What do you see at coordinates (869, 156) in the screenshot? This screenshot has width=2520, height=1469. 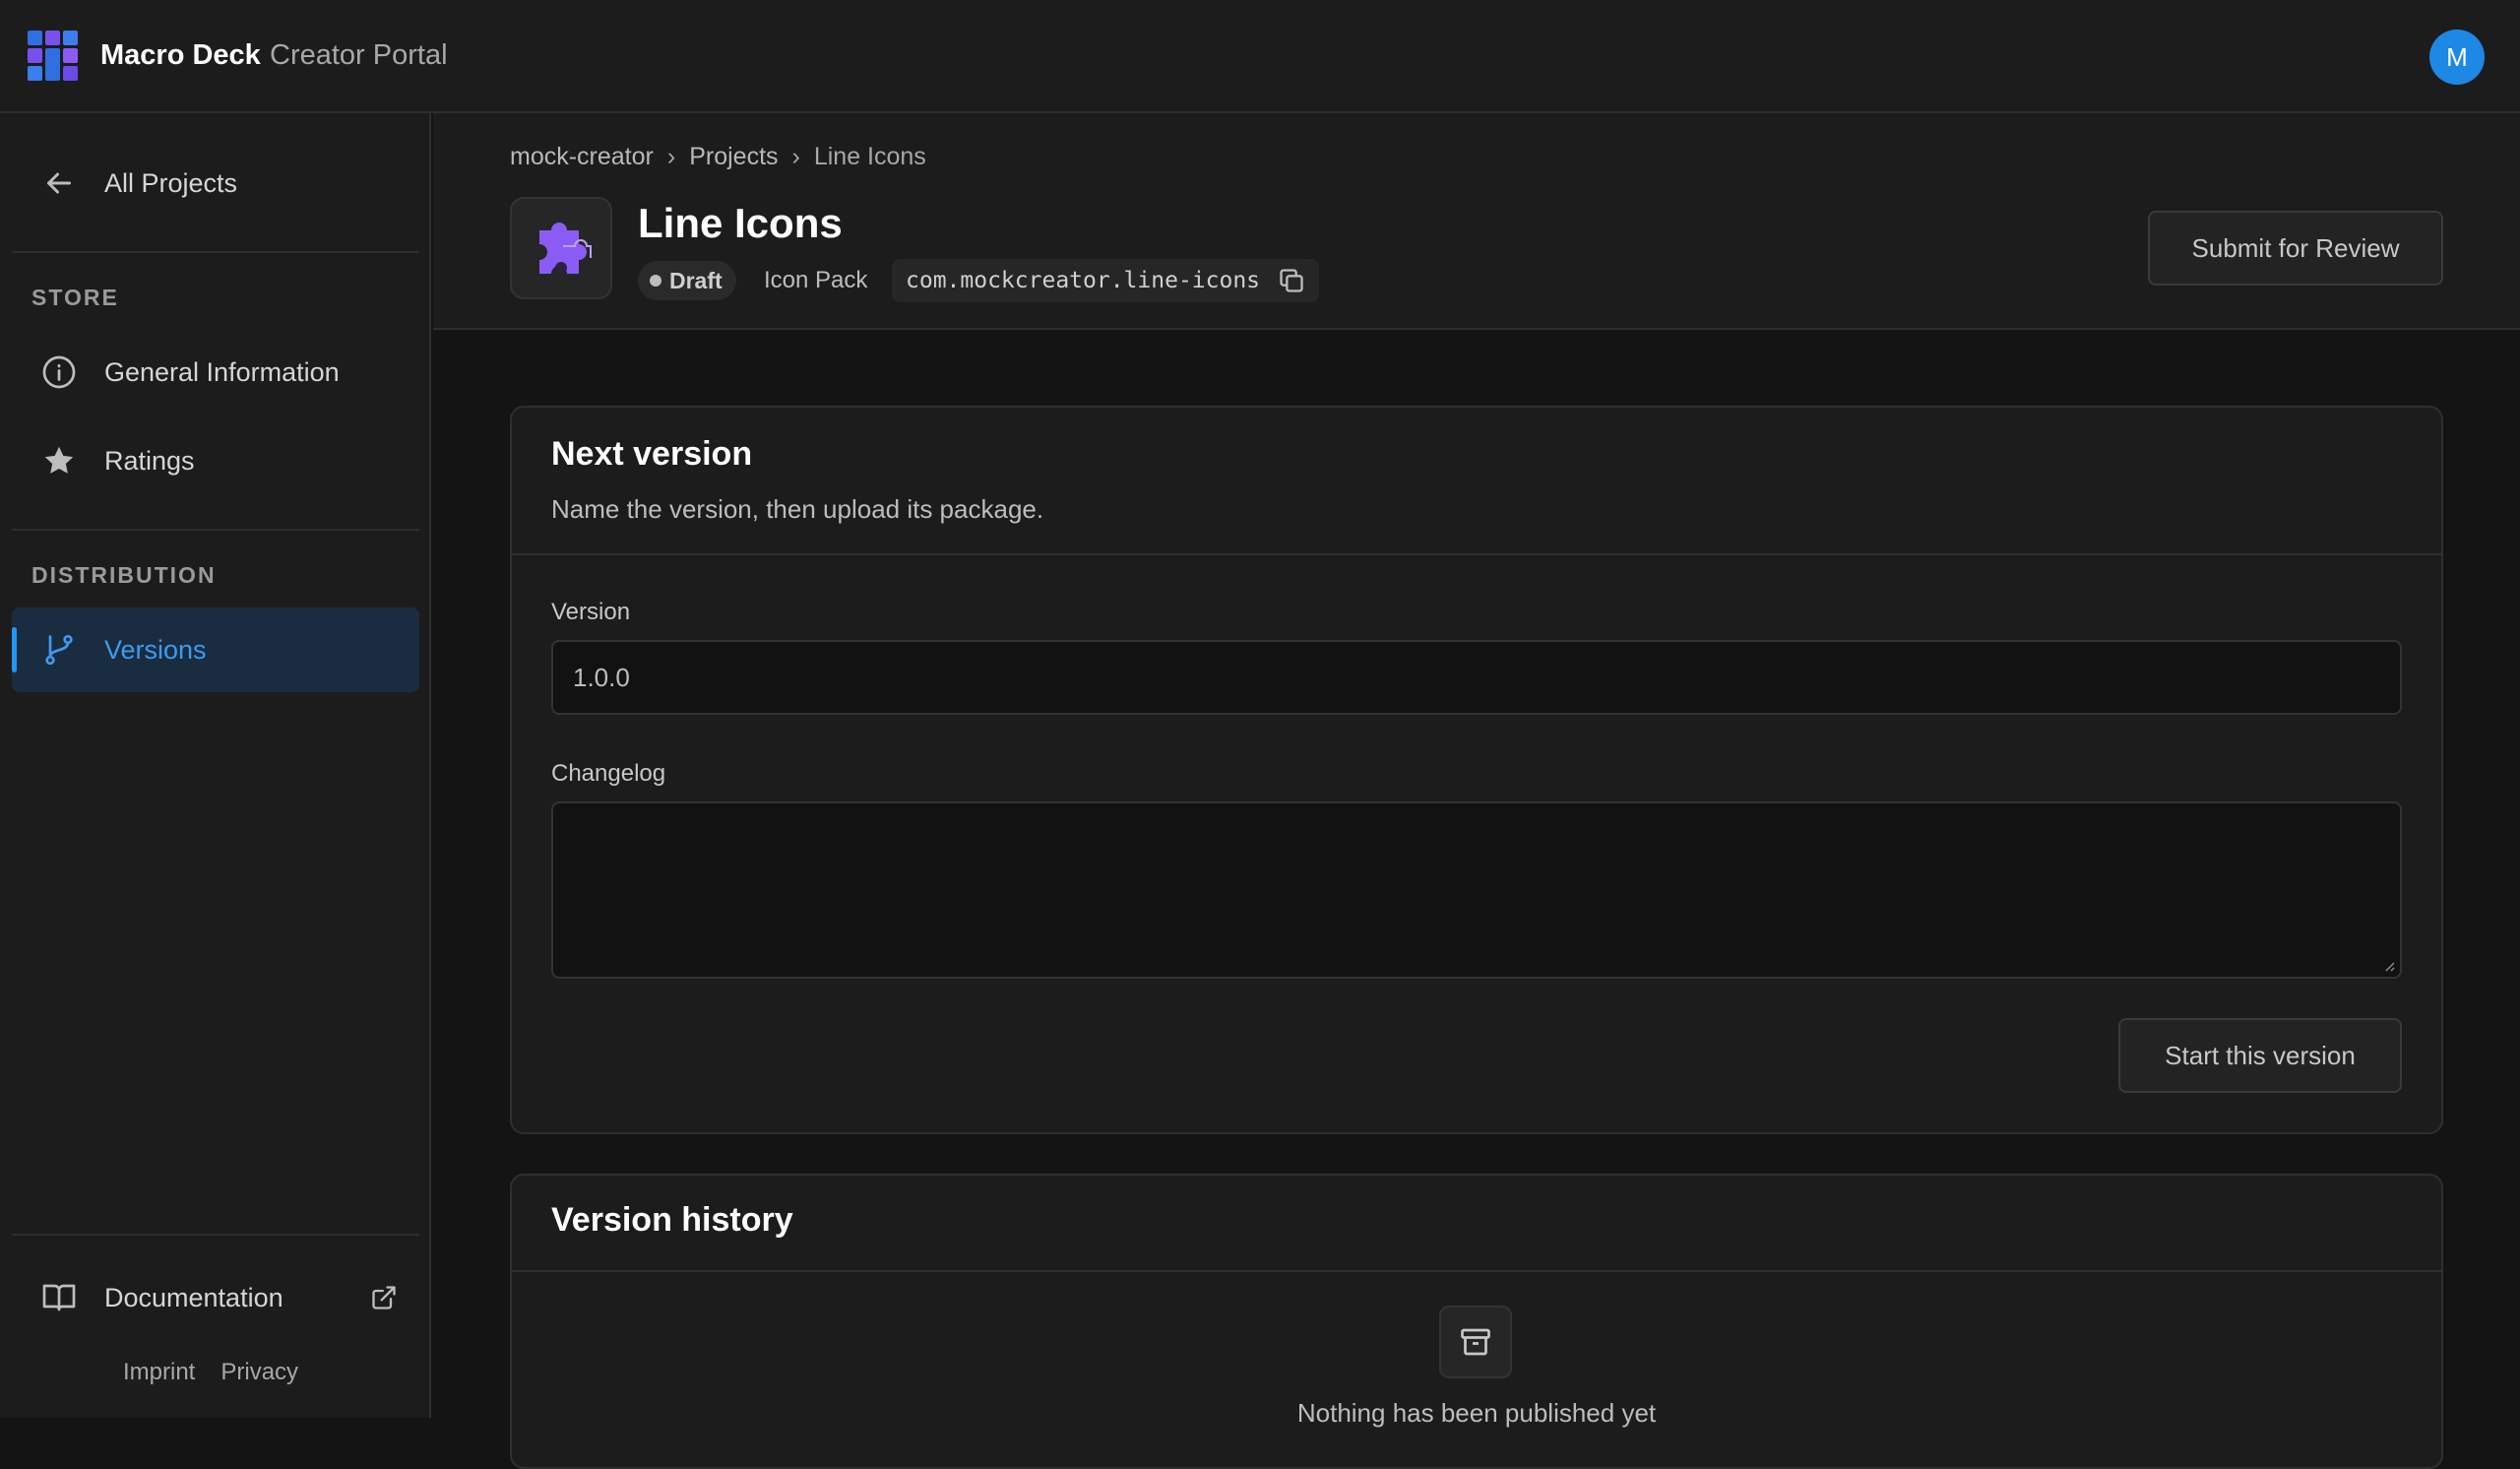 I see `breadcrumb-current: Line Icons` at bounding box center [869, 156].